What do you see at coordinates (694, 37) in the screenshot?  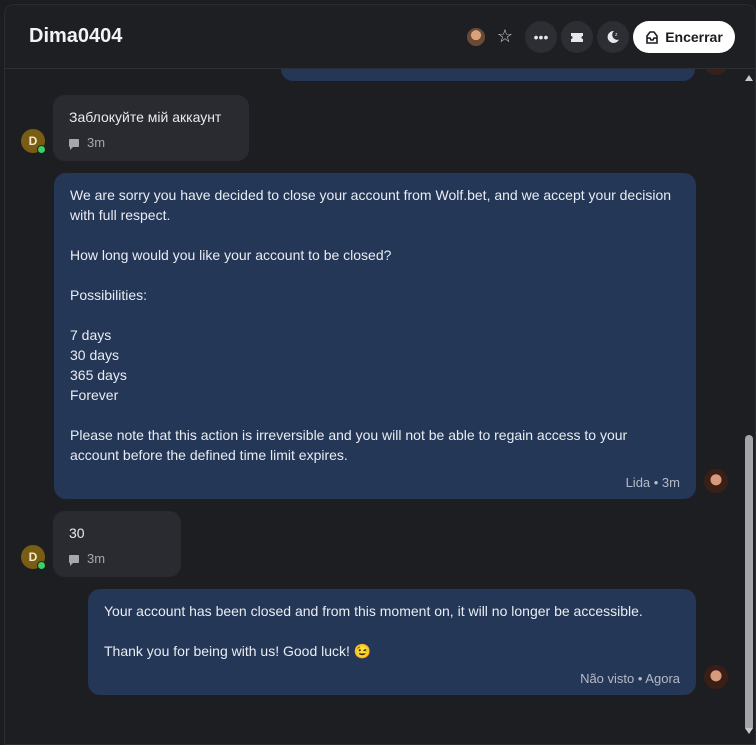 I see `end-button-label: Encerrar` at bounding box center [694, 37].